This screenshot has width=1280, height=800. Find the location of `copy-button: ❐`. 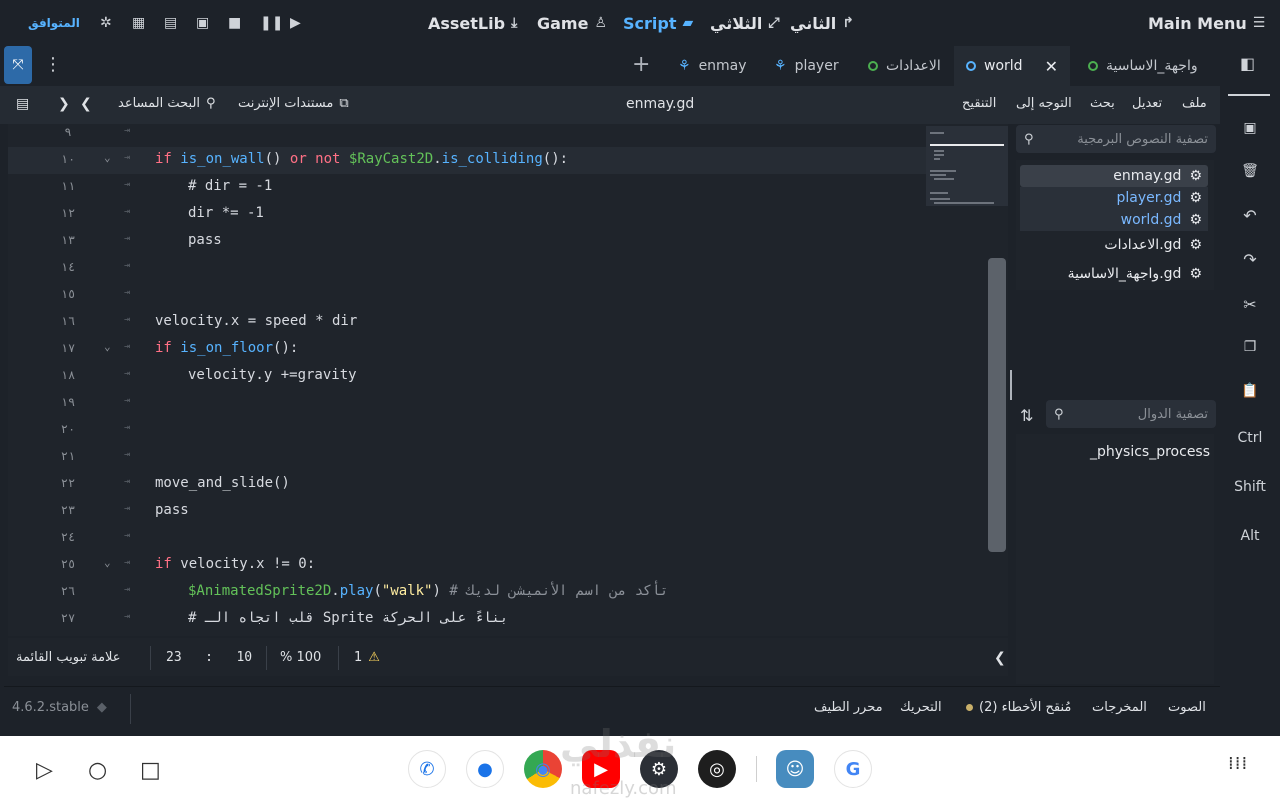

copy-button: ❐ is located at coordinates (1250, 347).